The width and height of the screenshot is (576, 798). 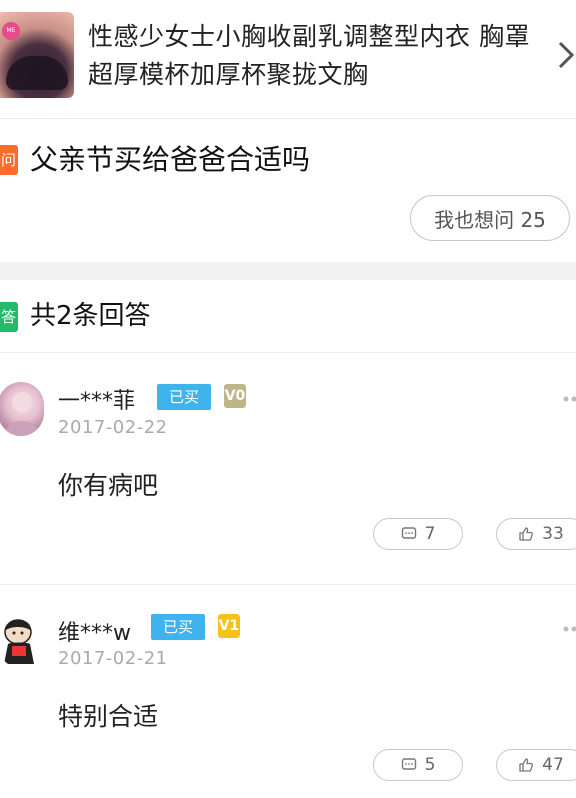 I want to click on thumbnail-tag: ME, so click(x=11, y=31).